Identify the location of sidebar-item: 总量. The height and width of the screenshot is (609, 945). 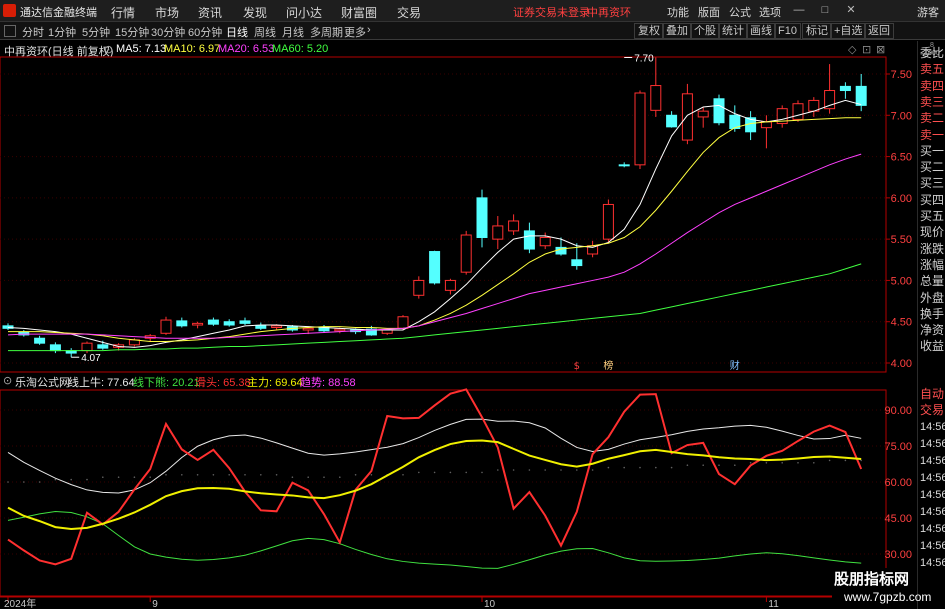
(932, 281).